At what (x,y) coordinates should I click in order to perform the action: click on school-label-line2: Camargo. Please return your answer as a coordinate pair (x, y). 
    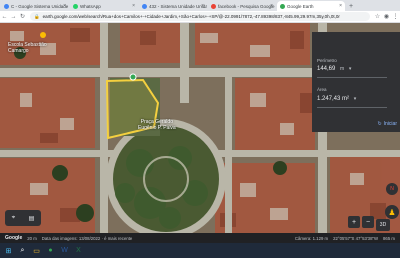
    Looking at the image, I should click on (18, 51).